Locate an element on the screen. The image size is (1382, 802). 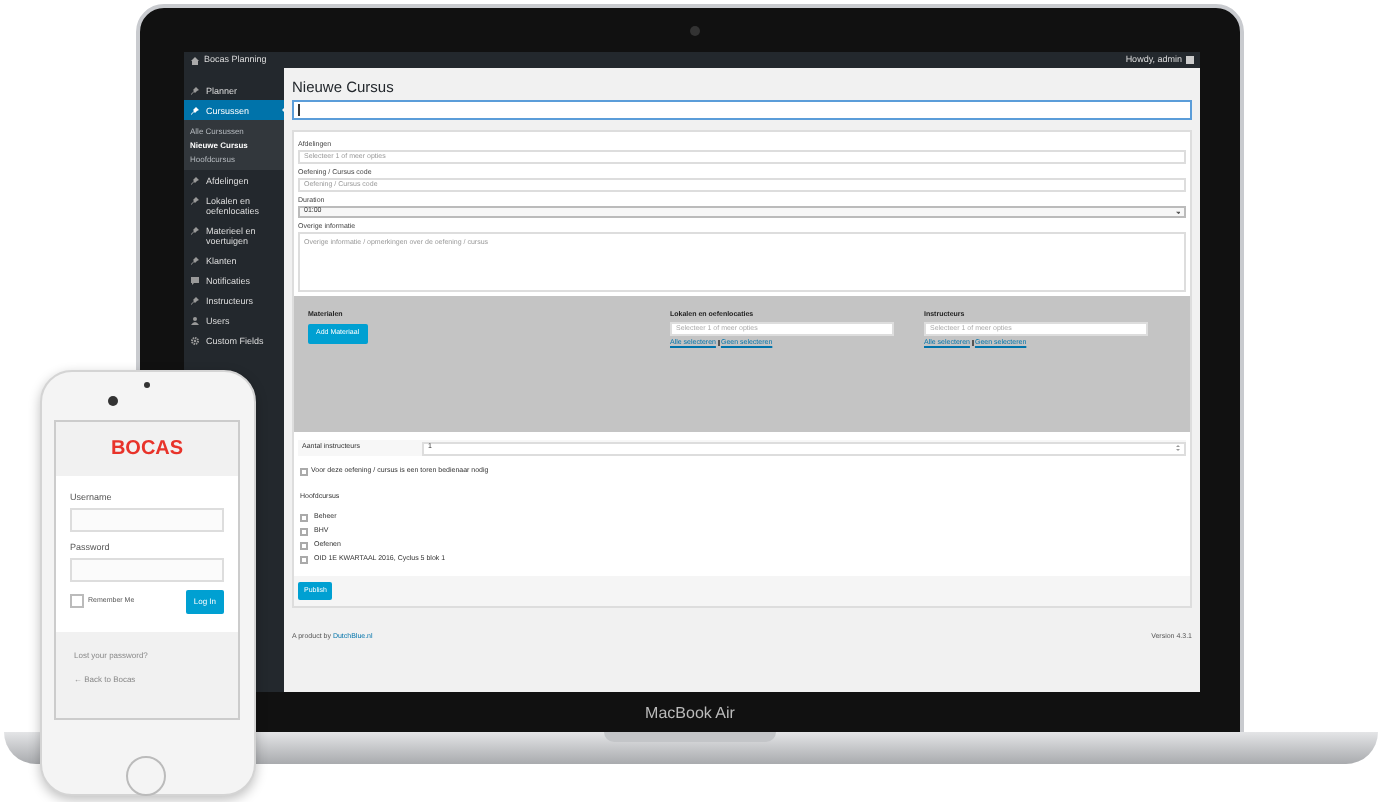
phone-speaker is located at coordinates (147, 385).